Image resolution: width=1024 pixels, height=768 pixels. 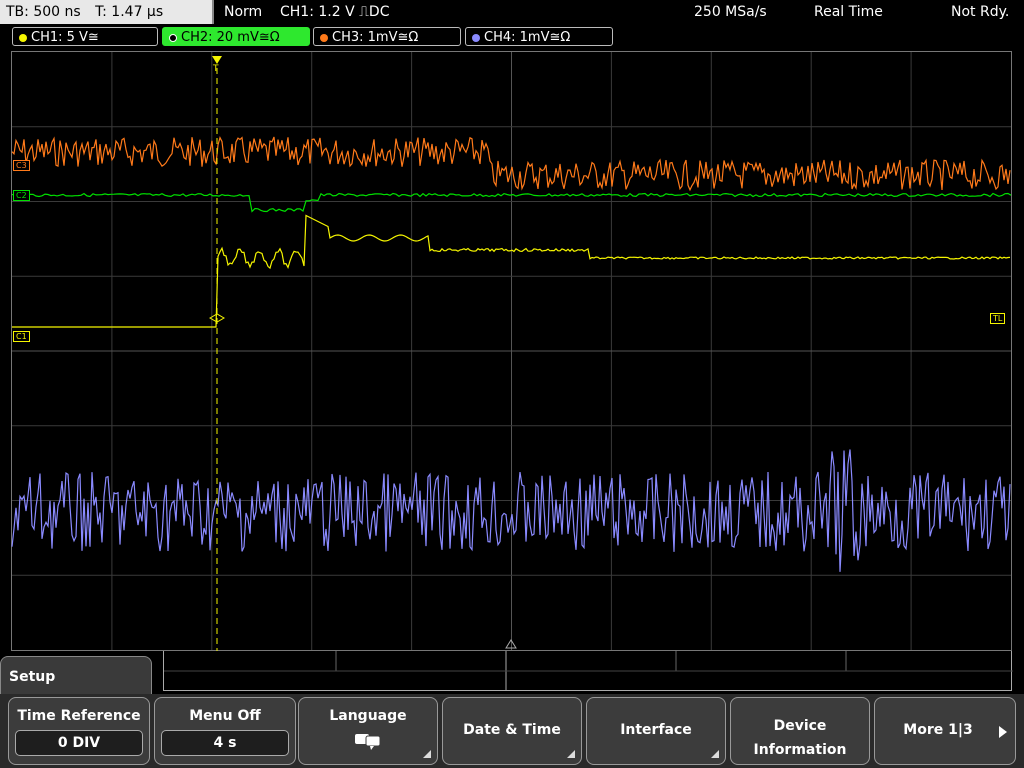 I want to click on date-time-label: Date & Time, so click(x=512, y=730).